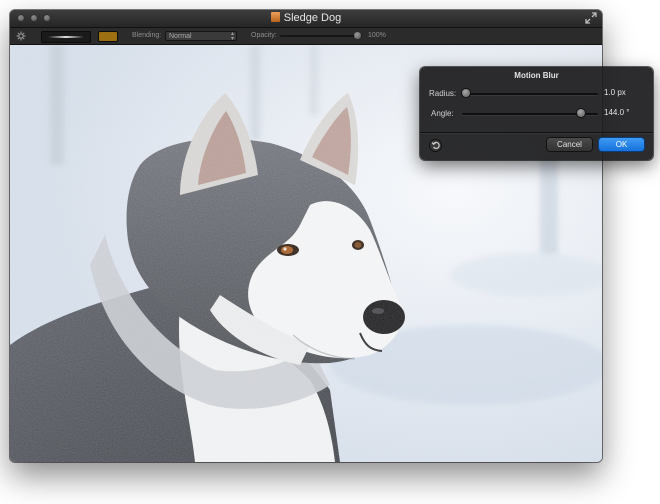 This screenshot has width=660, height=504. Describe the element at coordinates (435, 145) in the screenshot. I see `undo-arrow-icon` at that location.